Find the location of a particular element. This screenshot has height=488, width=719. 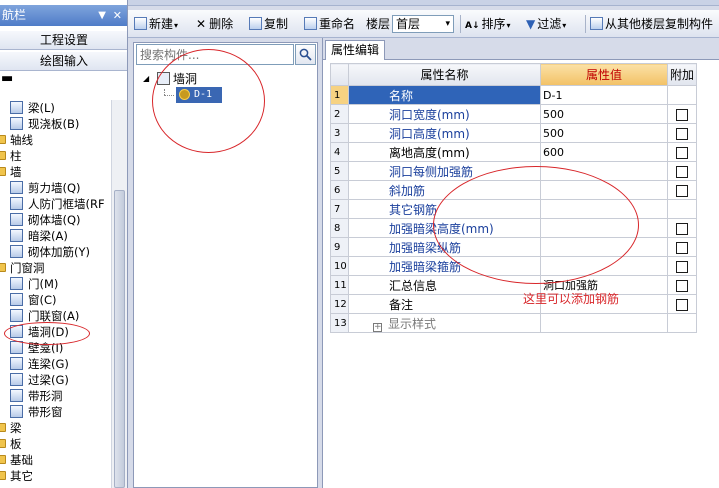

nav-tree-item: 人防门框墙(RF is located at coordinates (56, 204).